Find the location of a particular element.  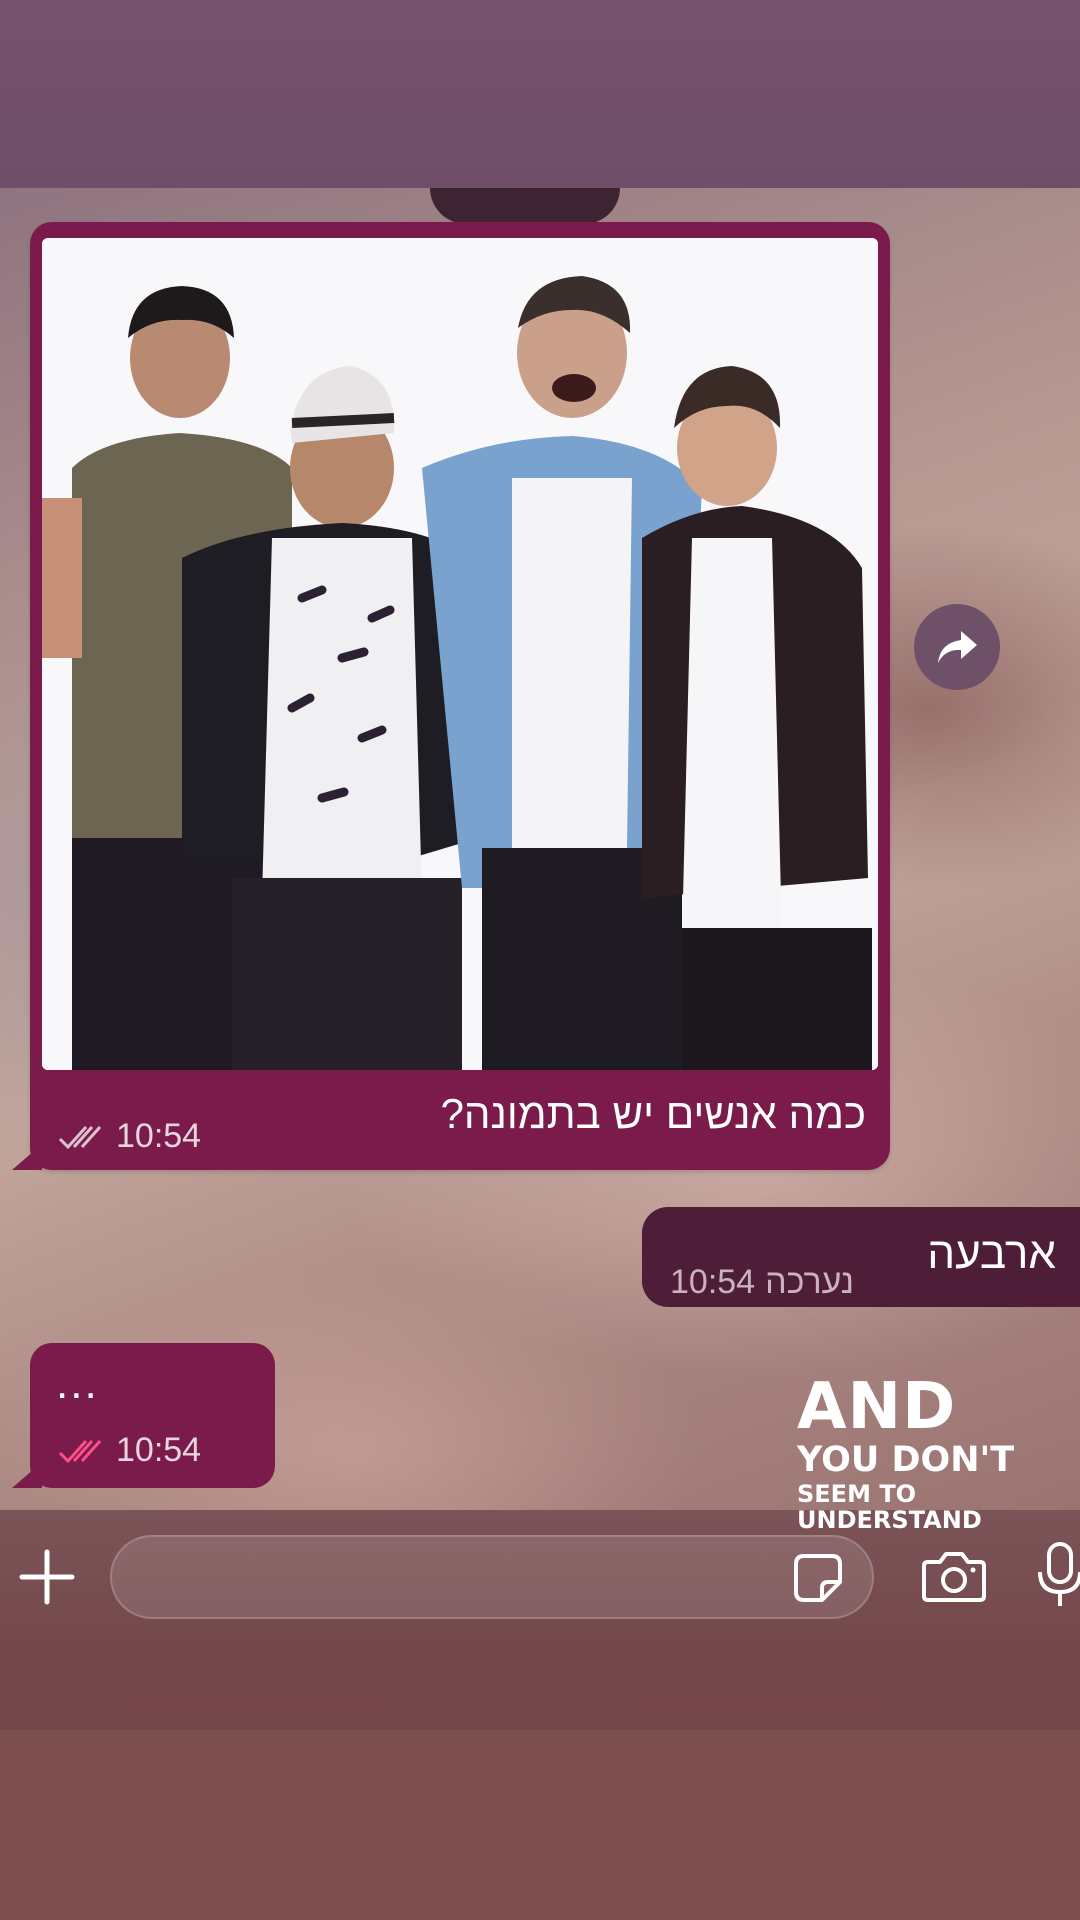

message-input is located at coordinates (492, 1577).